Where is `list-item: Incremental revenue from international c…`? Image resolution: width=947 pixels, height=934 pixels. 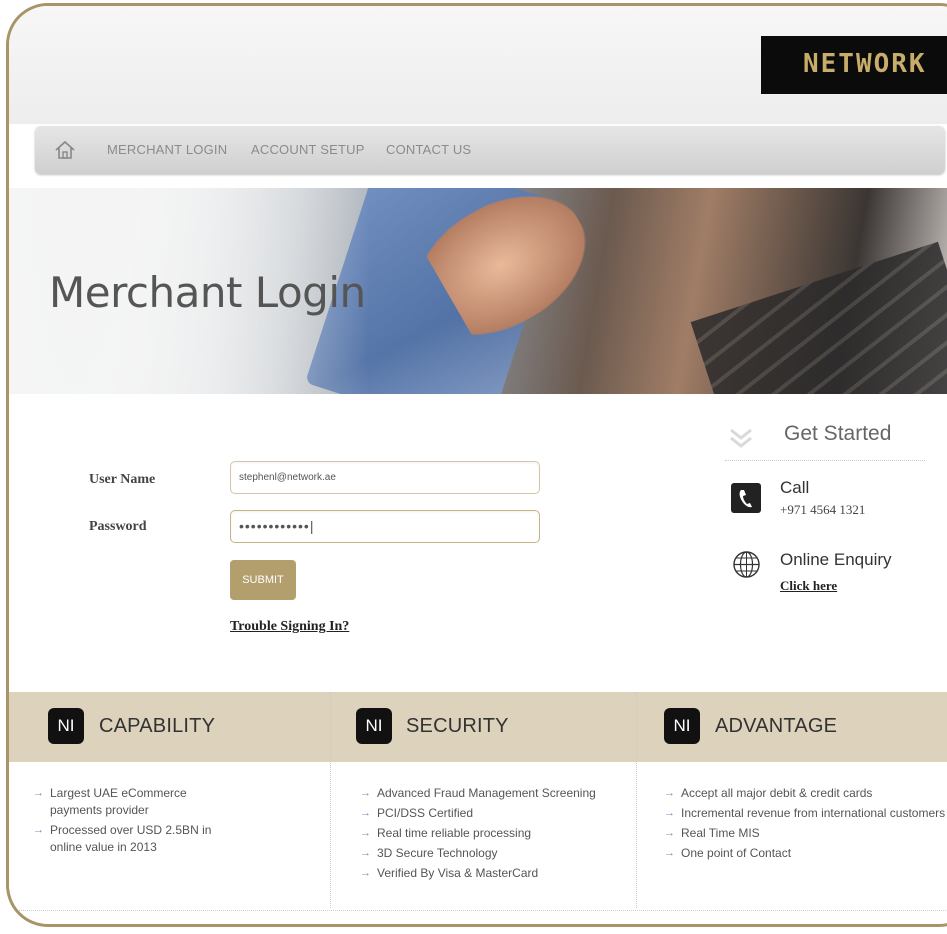 list-item: Incremental revenue from international c… is located at coordinates (805, 813).